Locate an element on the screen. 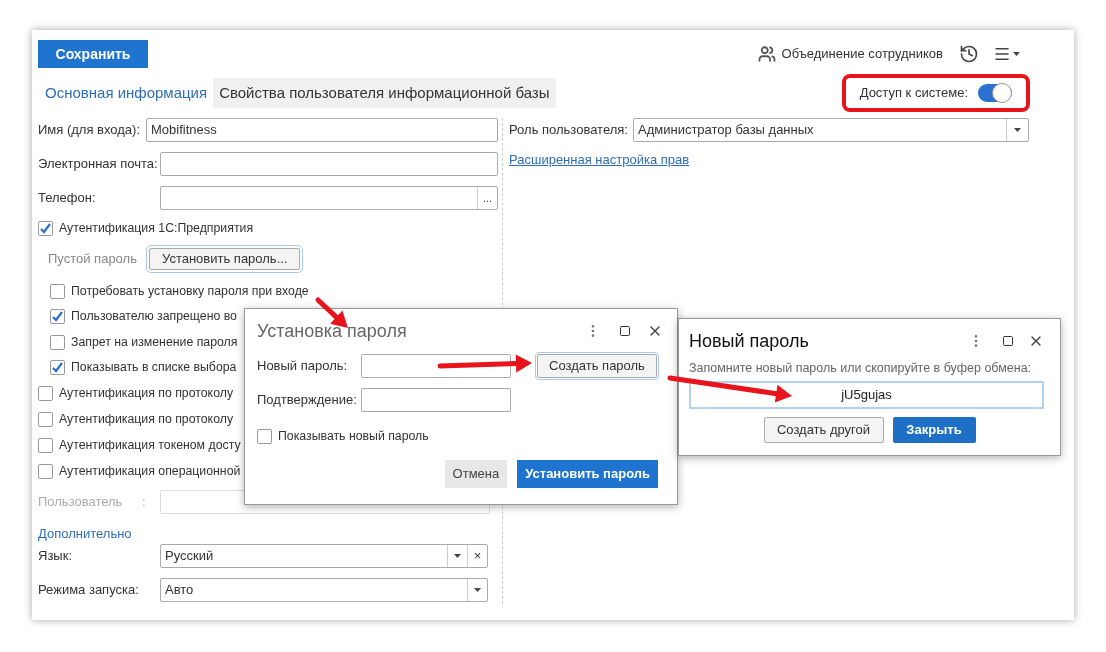  field-label: : is located at coordinates (144, 501).